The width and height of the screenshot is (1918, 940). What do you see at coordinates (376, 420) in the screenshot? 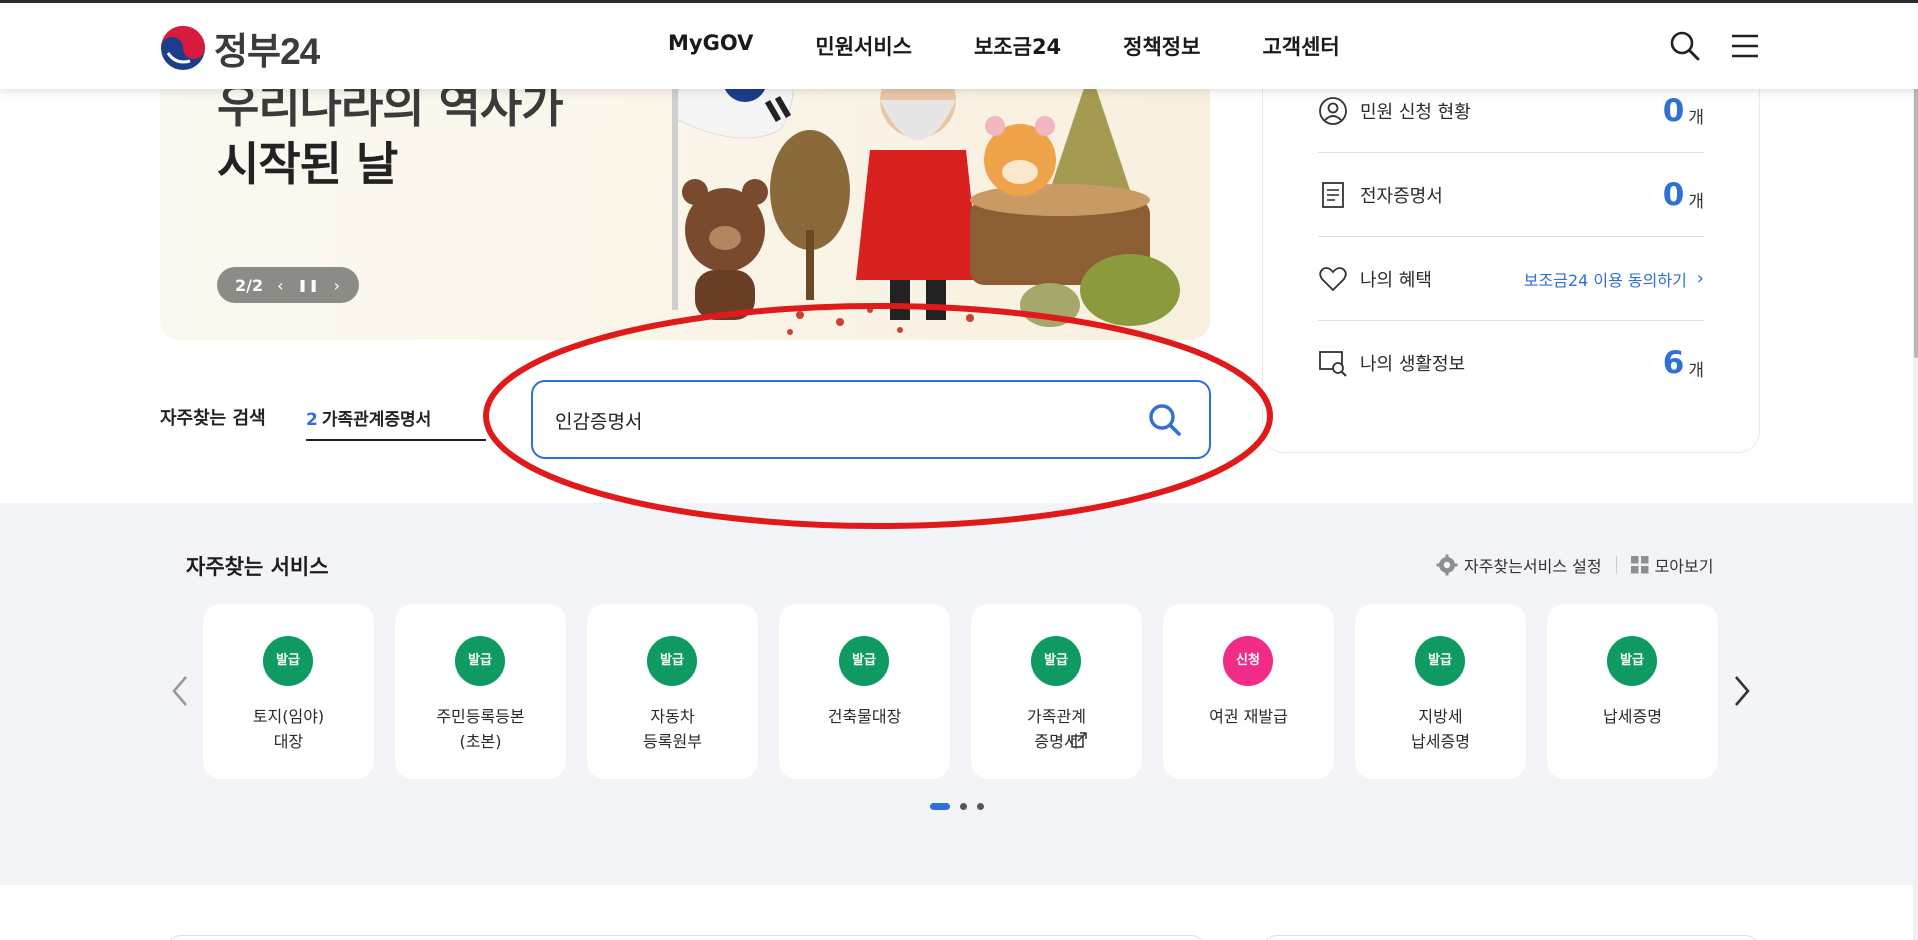
I see `popular-search-term: 가족관계증명서` at bounding box center [376, 420].